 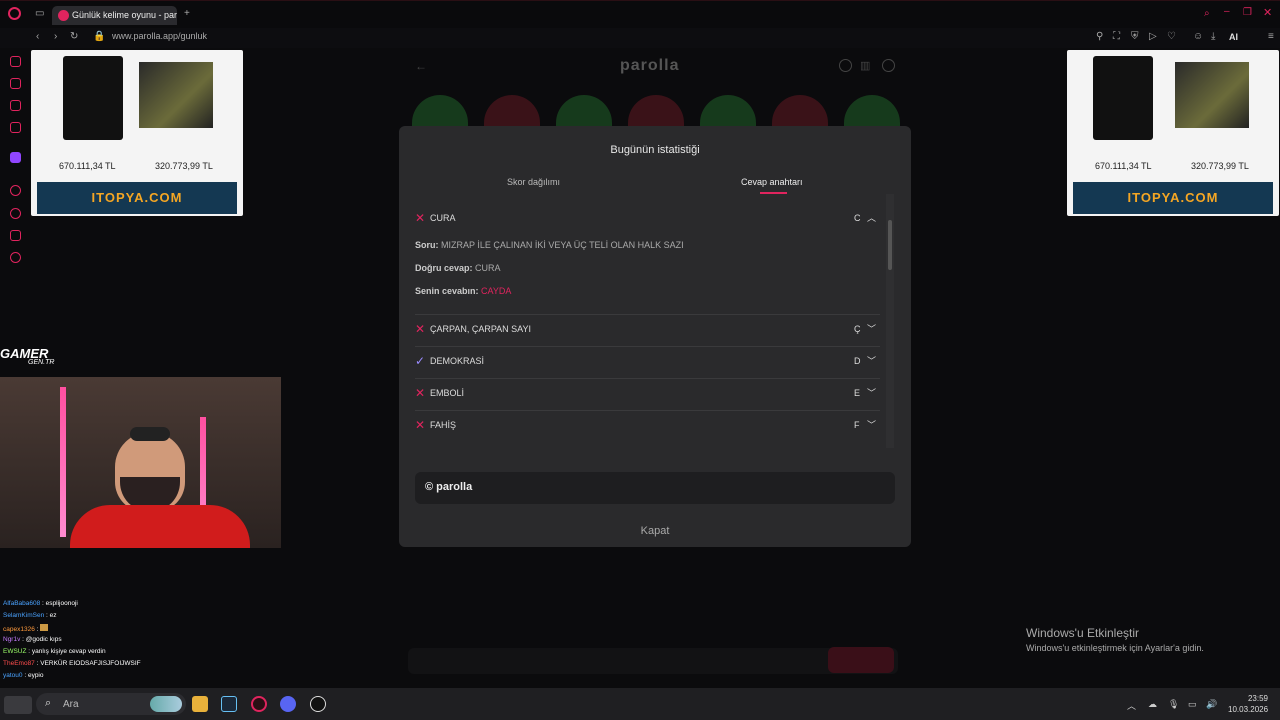 I want to click on opera-gx-icon, so click(x=259, y=704).